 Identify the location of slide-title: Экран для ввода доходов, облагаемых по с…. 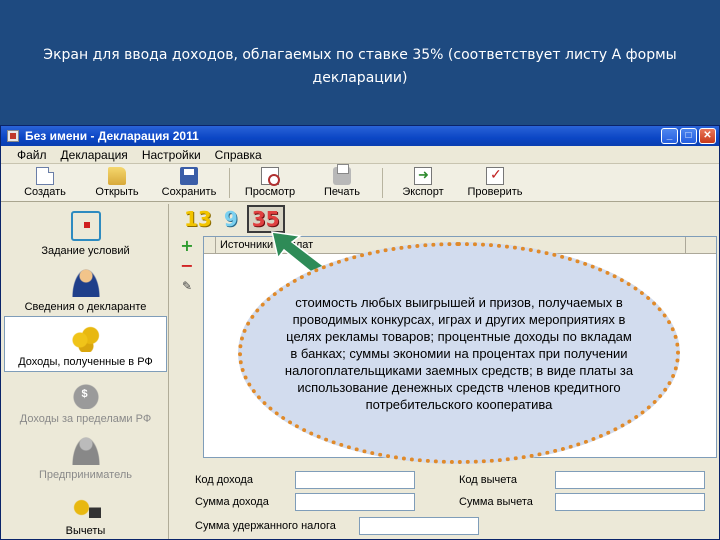
(360, 66).